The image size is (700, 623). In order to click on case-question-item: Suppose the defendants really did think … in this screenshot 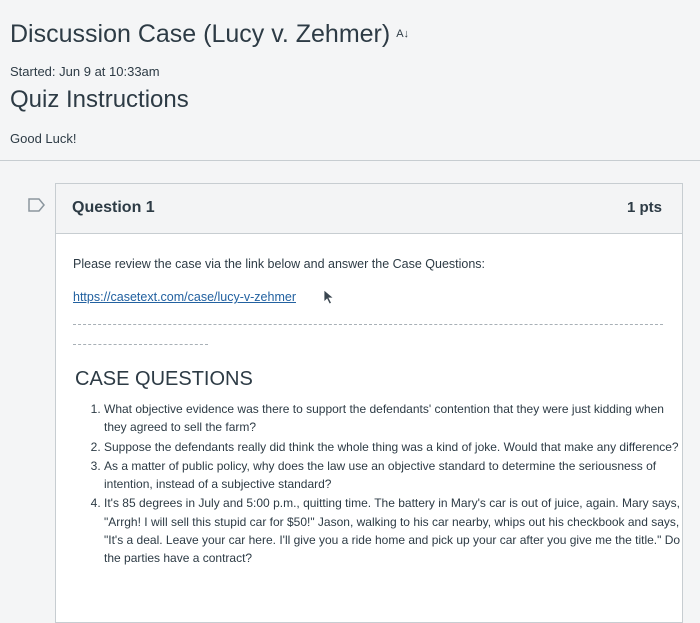, I will do `click(393, 447)`.